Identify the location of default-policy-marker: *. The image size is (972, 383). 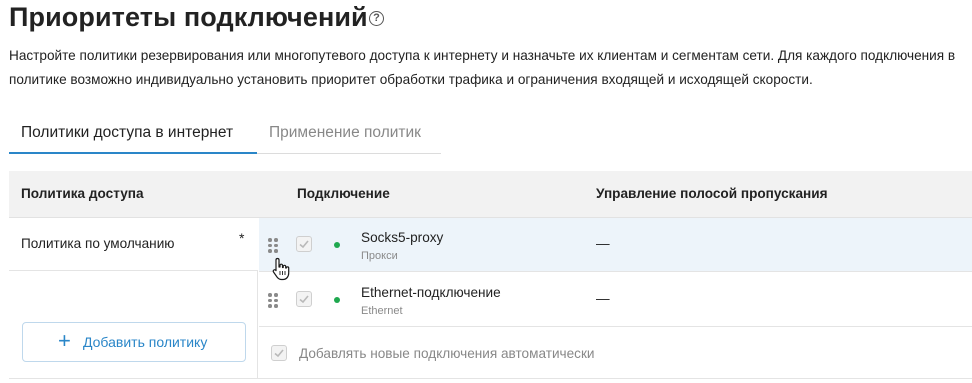
(242, 238).